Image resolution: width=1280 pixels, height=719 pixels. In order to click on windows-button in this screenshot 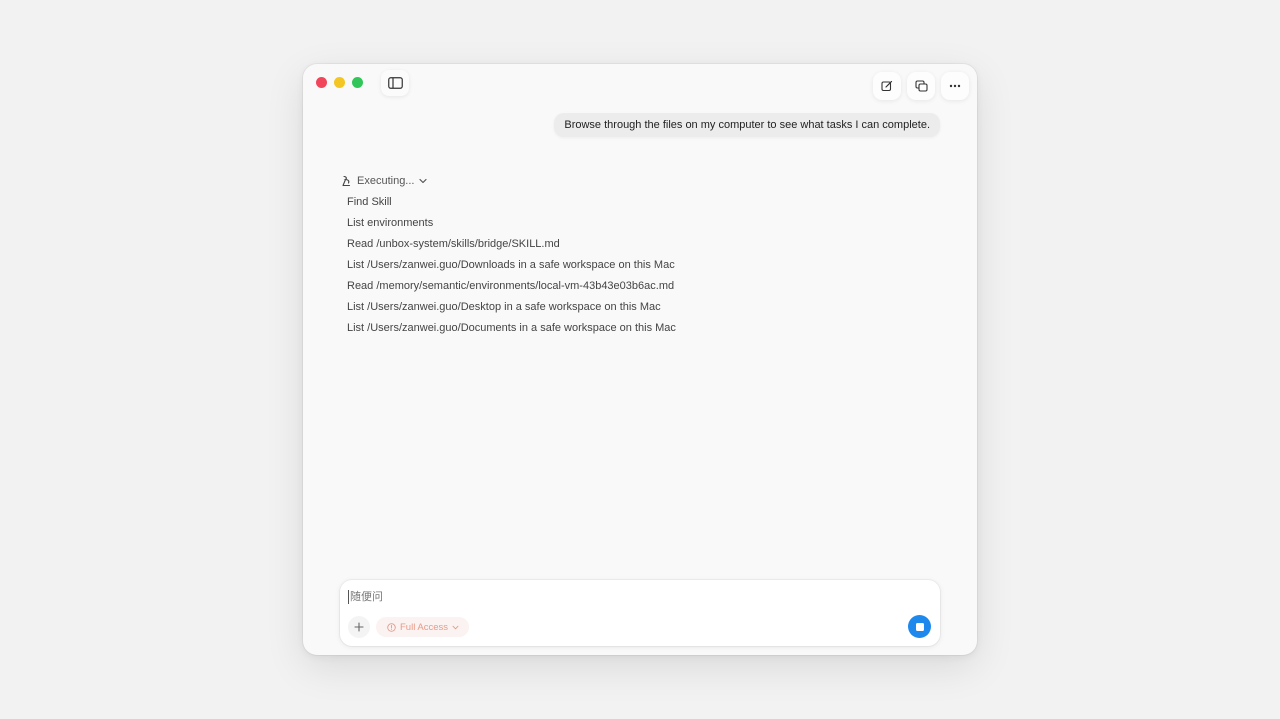, I will do `click(921, 86)`.